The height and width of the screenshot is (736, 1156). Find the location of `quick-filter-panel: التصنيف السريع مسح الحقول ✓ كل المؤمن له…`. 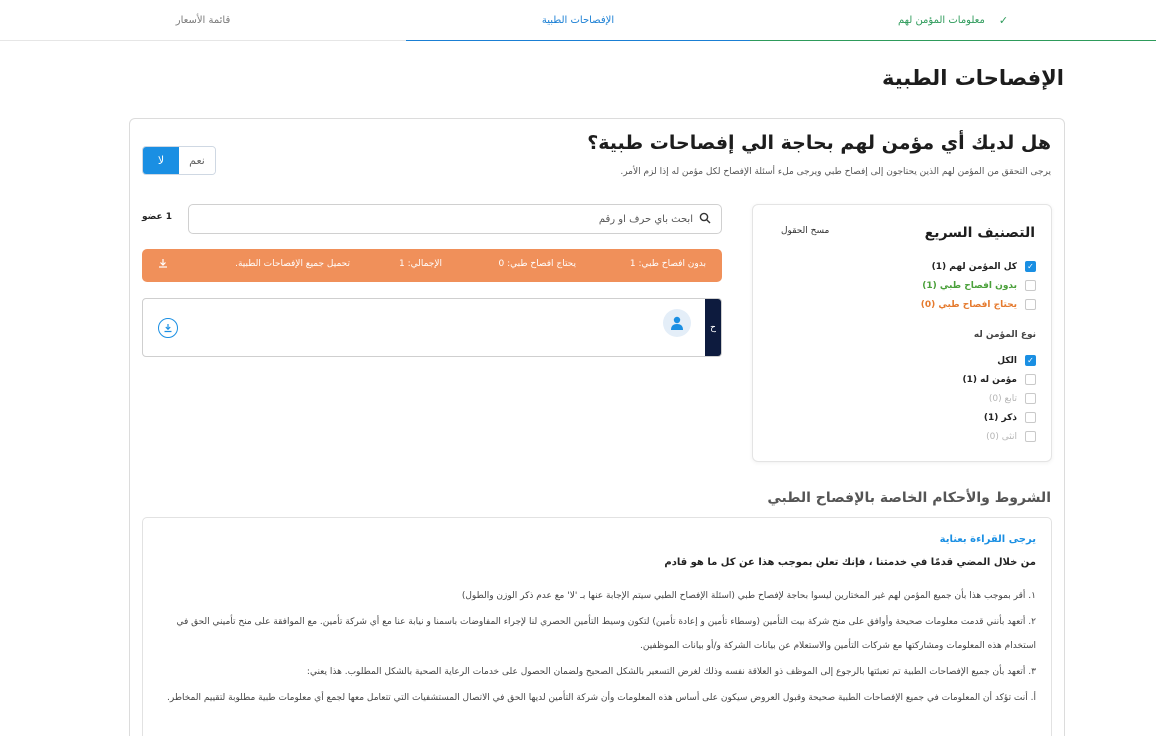

quick-filter-panel: التصنيف السريع مسح الحقول ✓ كل المؤمن له… is located at coordinates (902, 333).